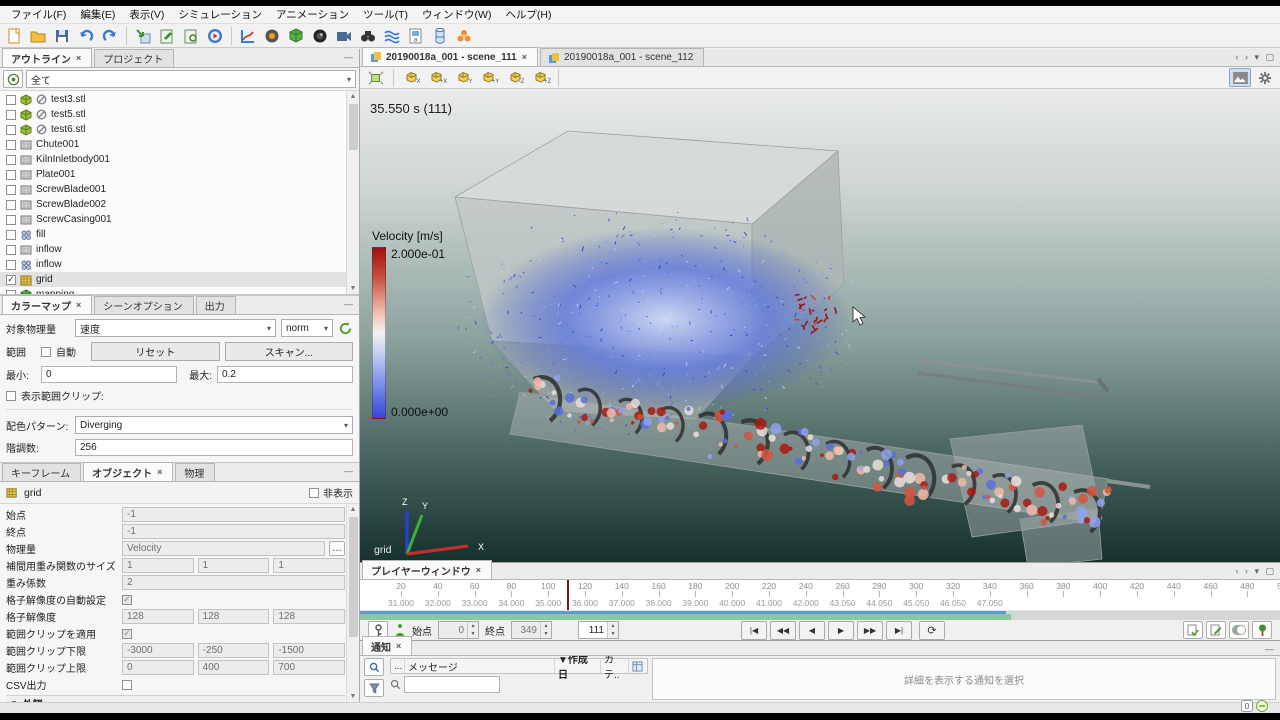 This screenshot has height=720, width=1280. Describe the element at coordinates (179, 174) in the screenshot. I see `tree-item-Plate001: Plate001` at that location.